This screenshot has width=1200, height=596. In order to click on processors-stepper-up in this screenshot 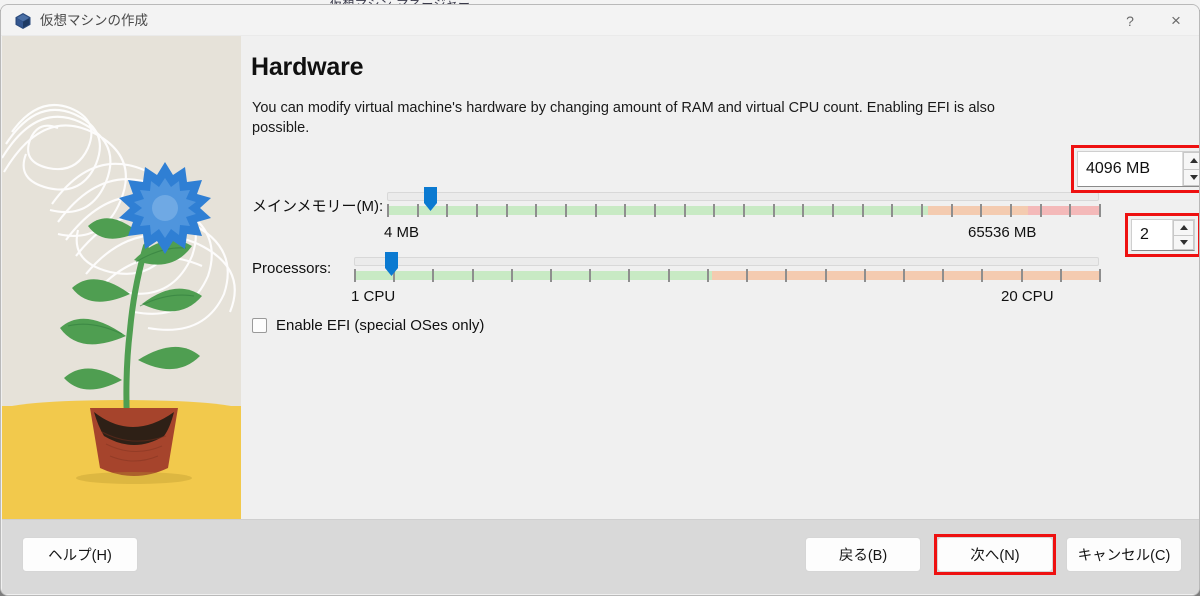, I will do `click(1183, 227)`.